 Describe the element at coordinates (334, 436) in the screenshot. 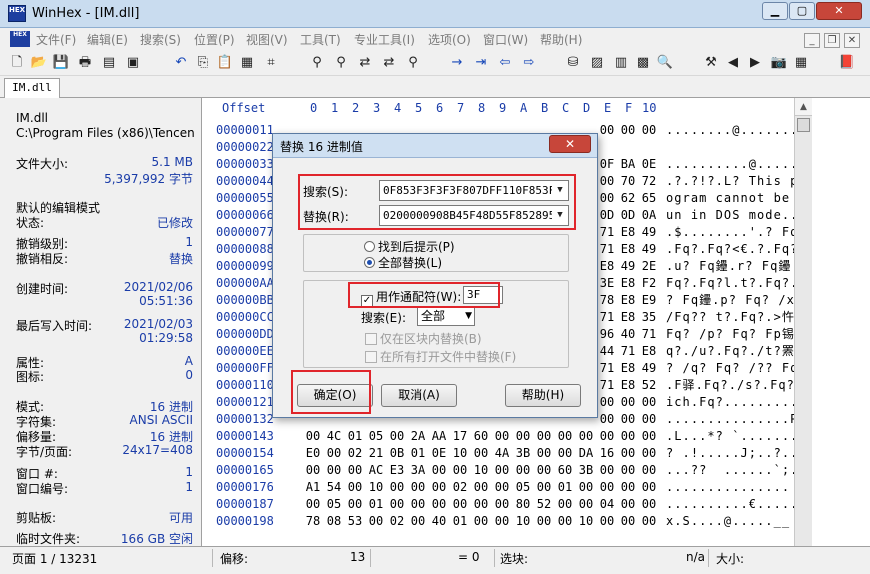

I see `hex-byte: 4C` at that location.